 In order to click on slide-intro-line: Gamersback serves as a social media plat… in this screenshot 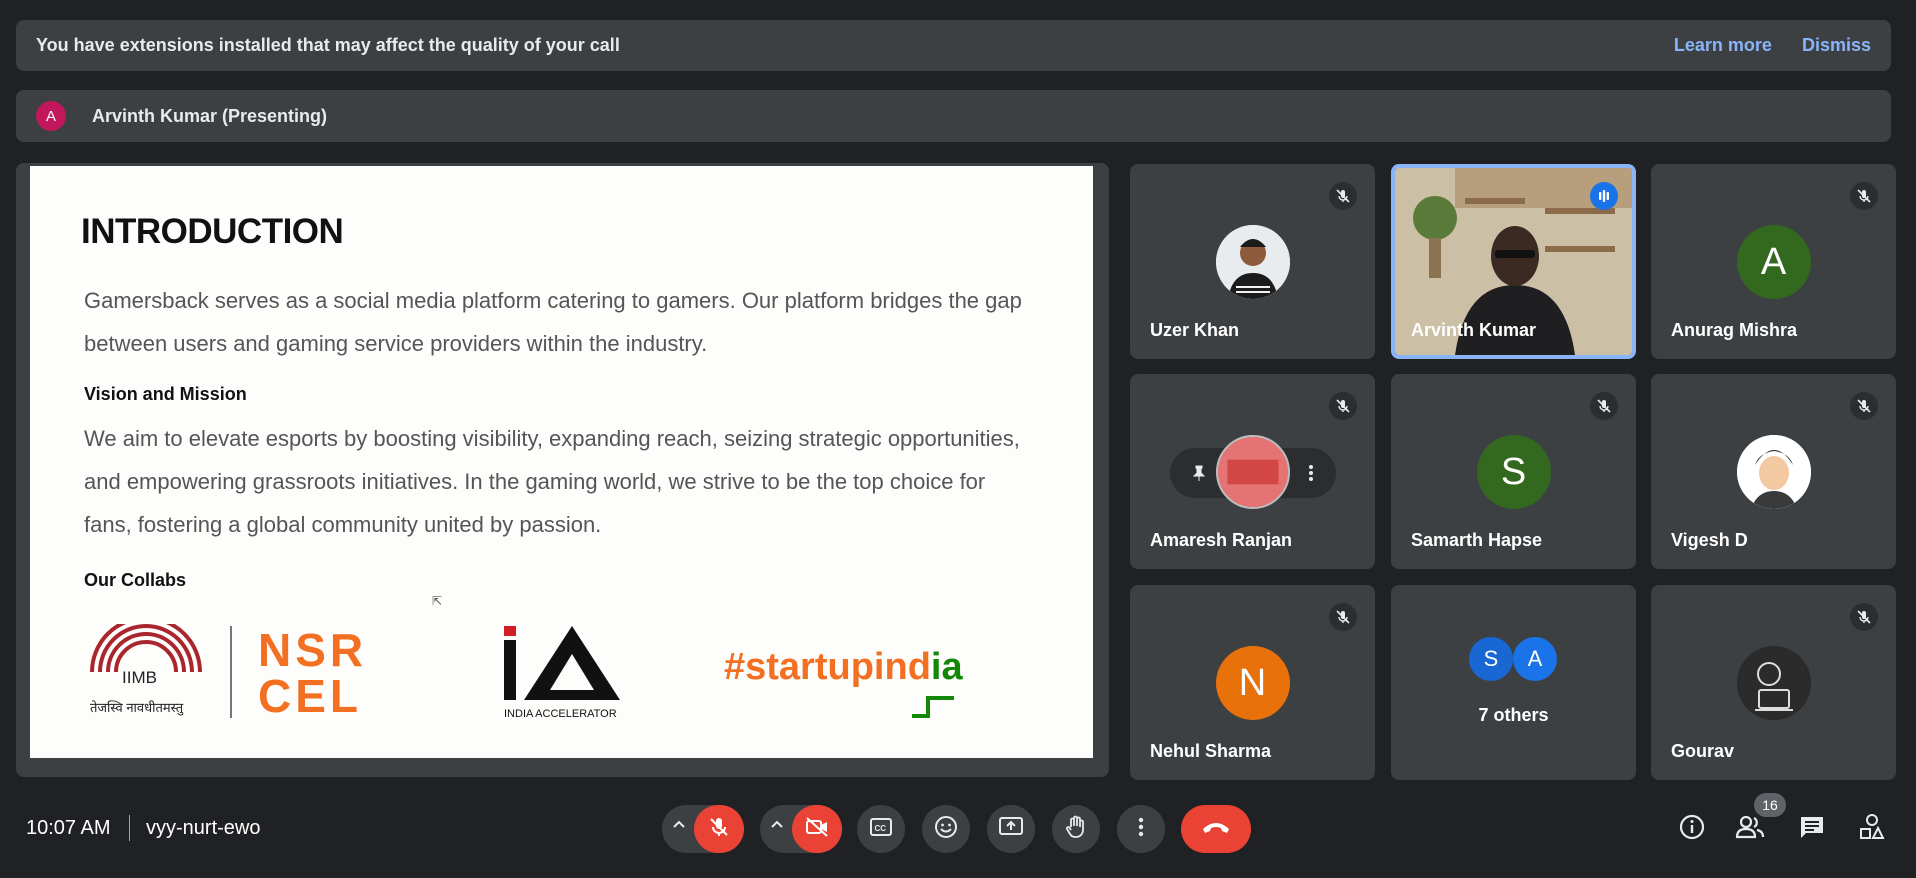, I will do `click(553, 300)`.